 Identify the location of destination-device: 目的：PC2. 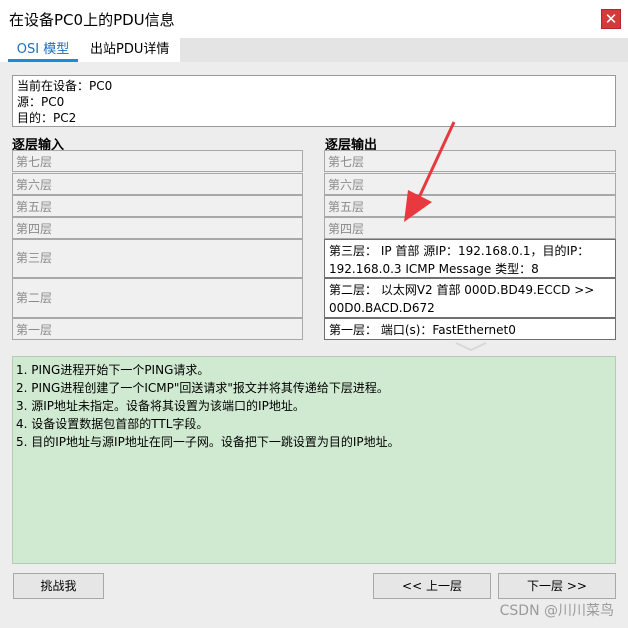
(47, 118).